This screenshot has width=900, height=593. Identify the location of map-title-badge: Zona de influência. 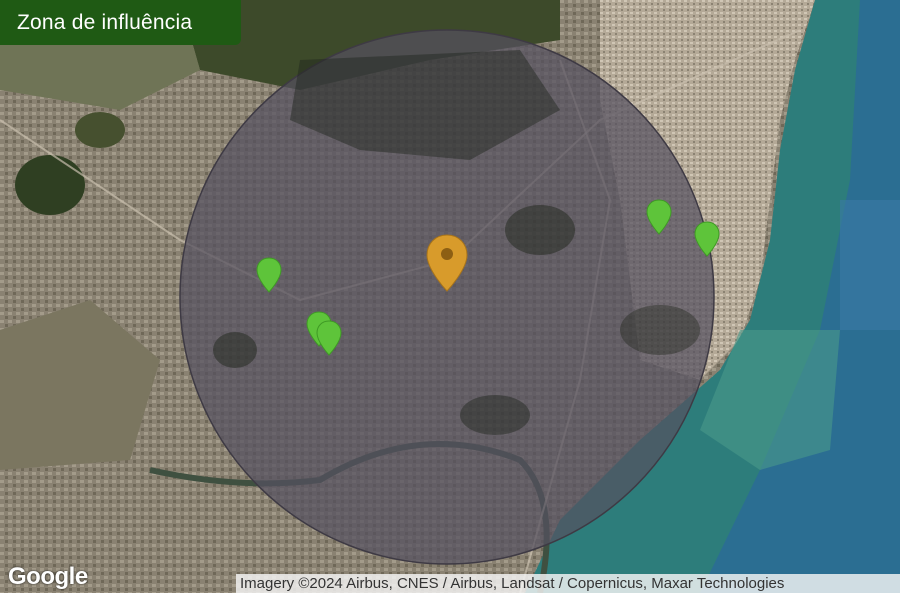
(120, 22).